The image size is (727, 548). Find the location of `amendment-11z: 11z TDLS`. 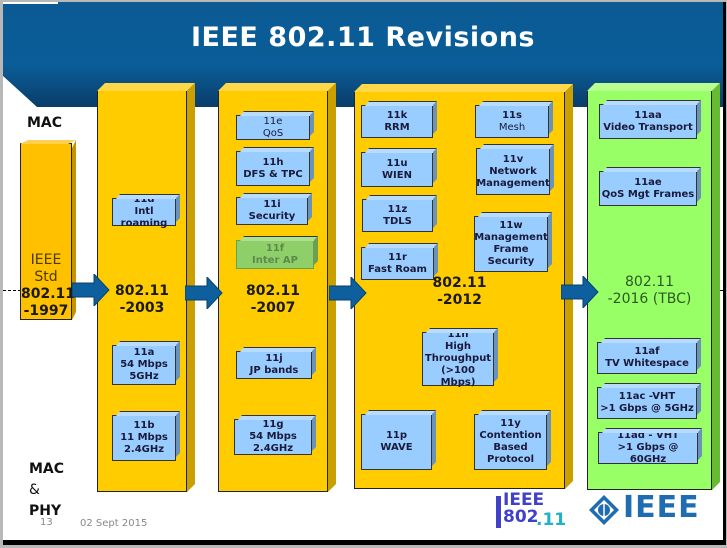

amendment-11z: 11z TDLS is located at coordinates (397, 215).